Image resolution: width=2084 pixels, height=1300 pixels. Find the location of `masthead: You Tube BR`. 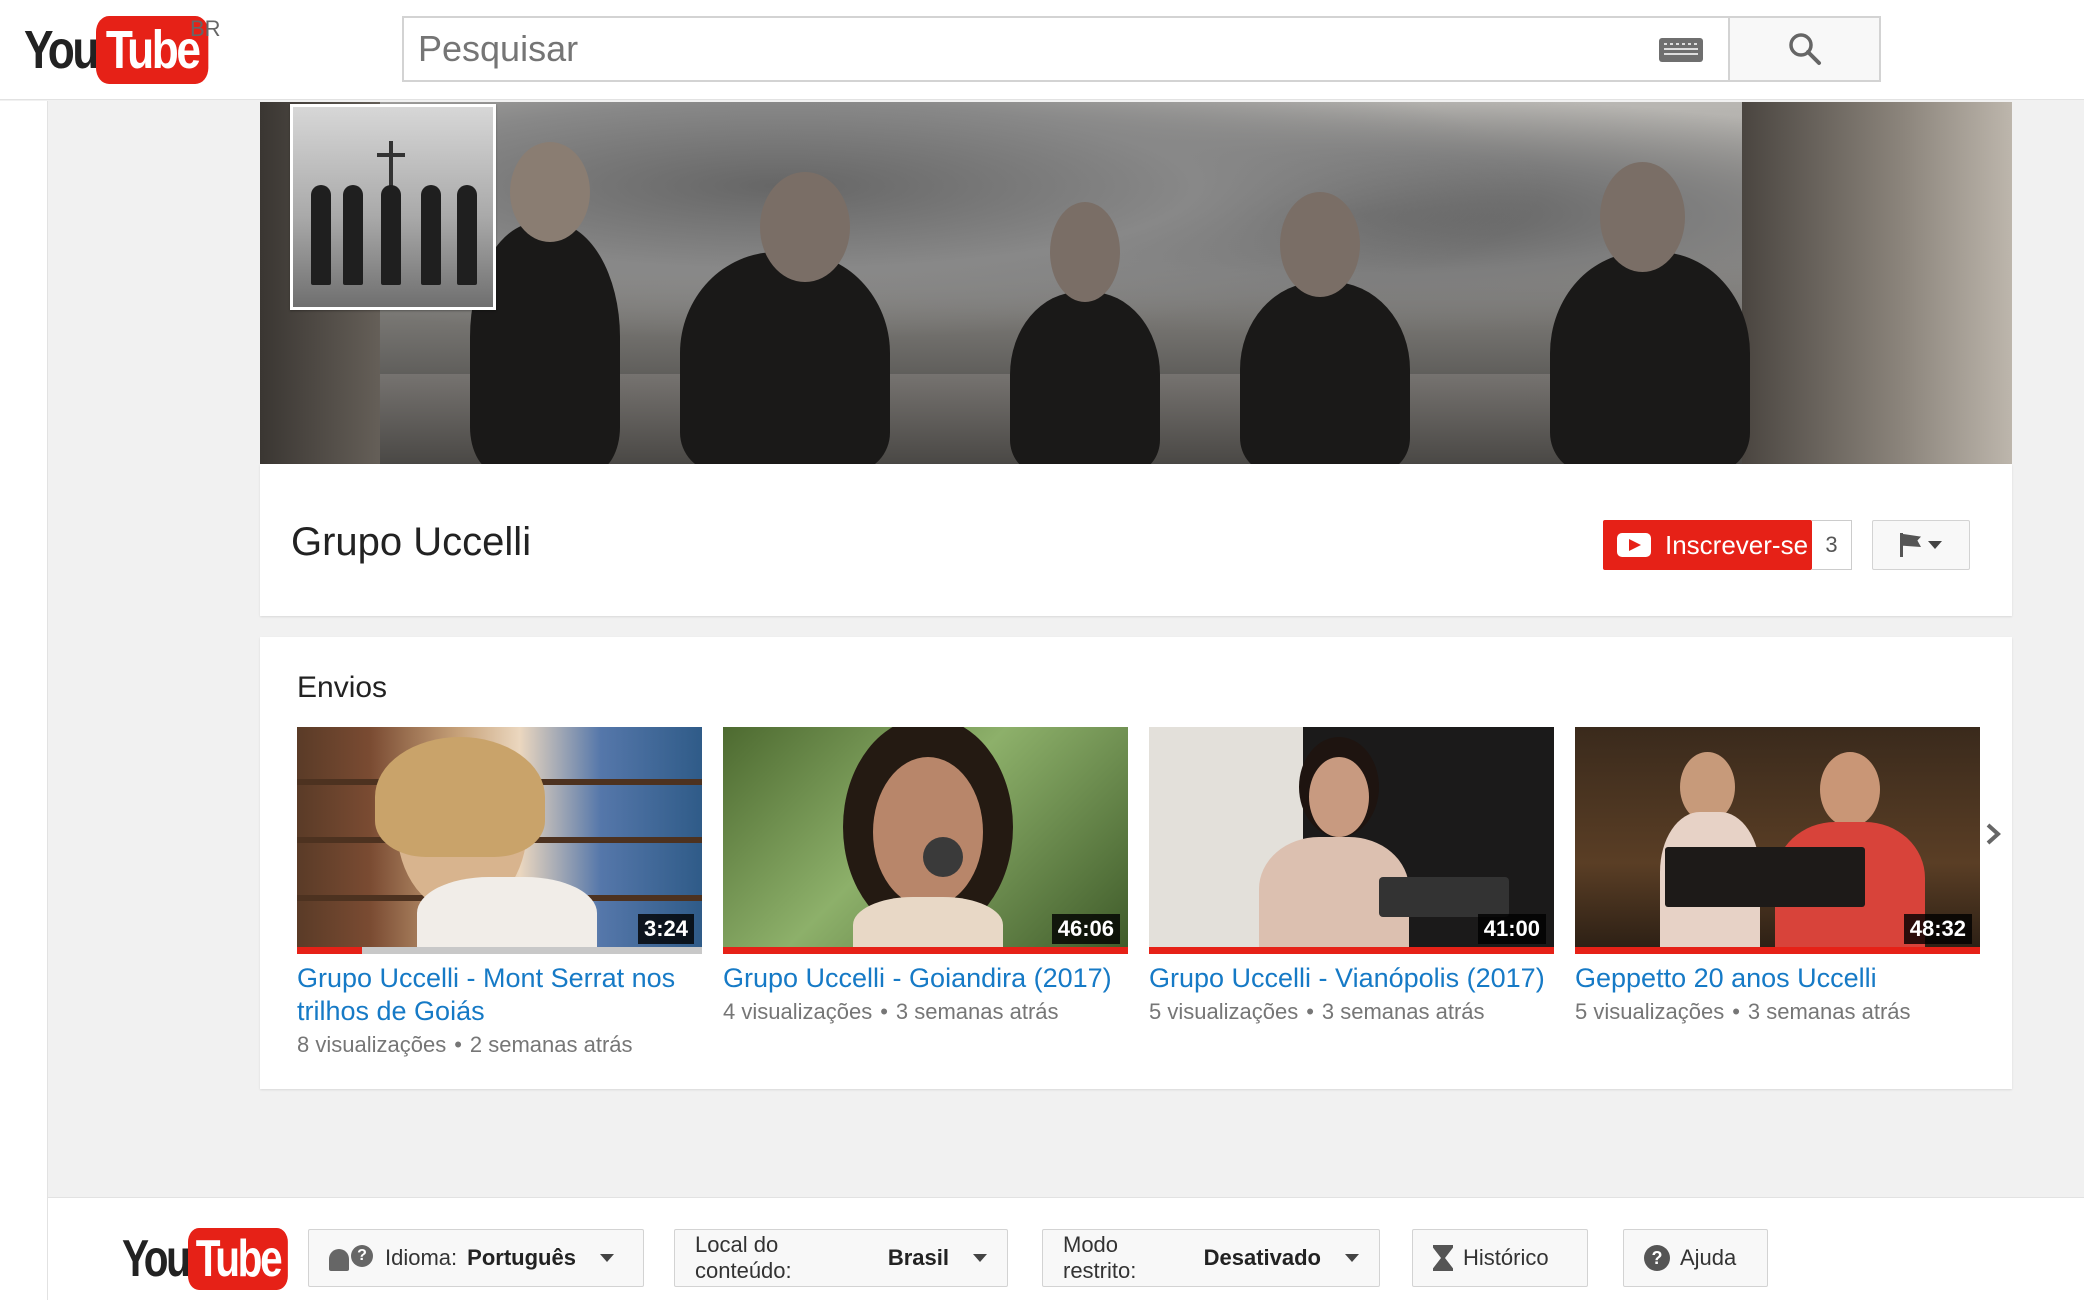

masthead: You Tube BR is located at coordinates (1042, 50).